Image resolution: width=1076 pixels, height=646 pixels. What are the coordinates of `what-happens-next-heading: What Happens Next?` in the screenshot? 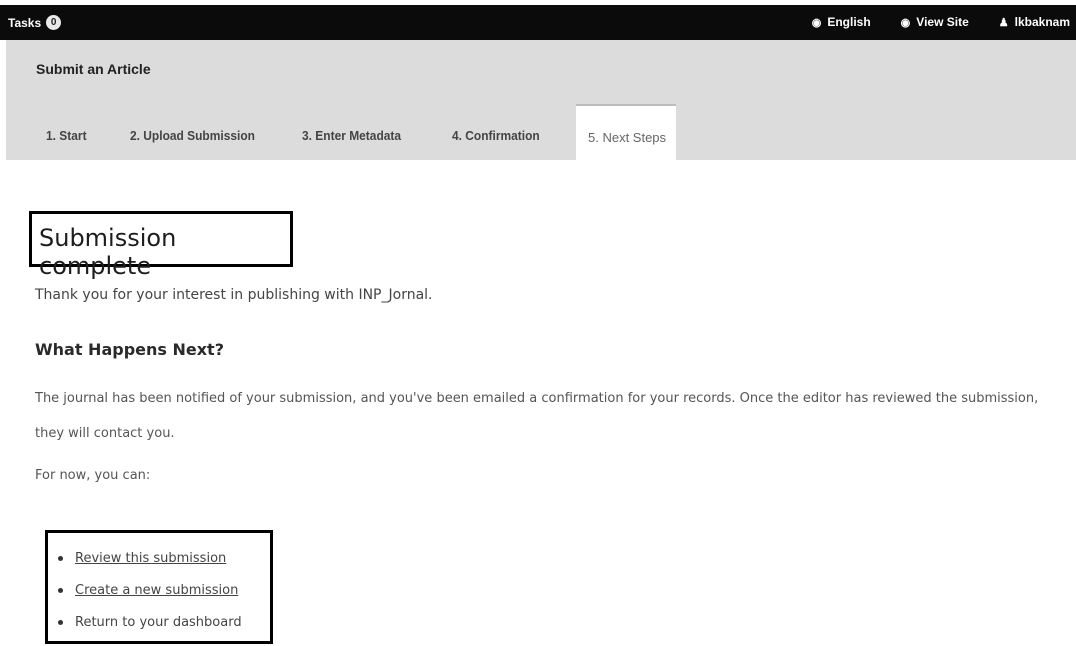 It's located at (129, 349).